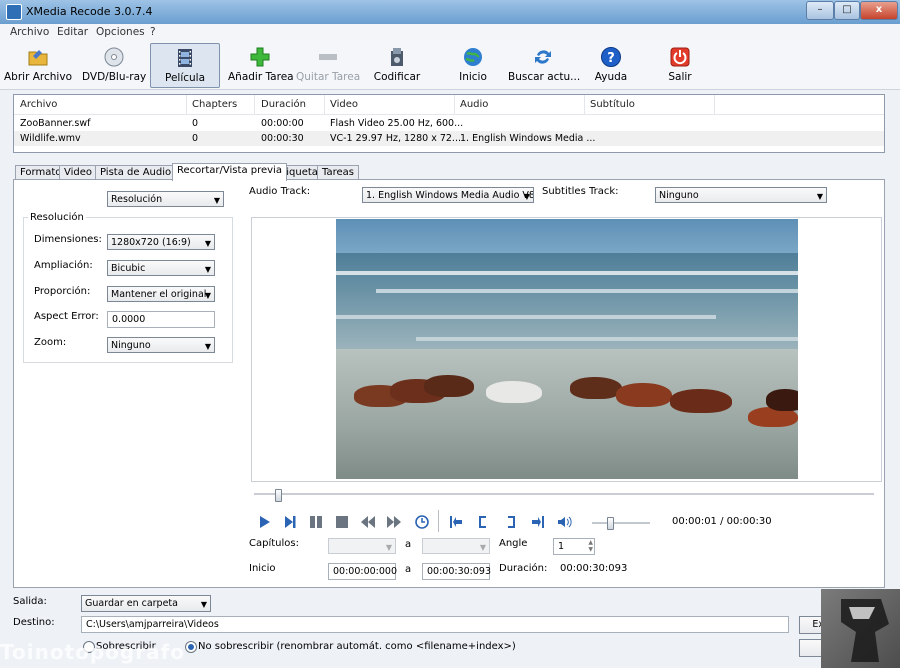  I want to click on movie-label: Película, so click(185, 78).